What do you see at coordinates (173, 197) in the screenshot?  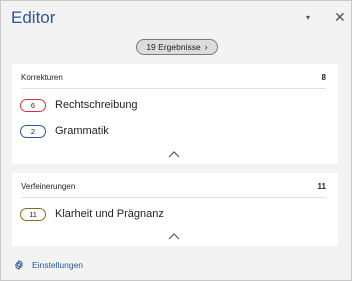 I see `refinements-divider` at bounding box center [173, 197].